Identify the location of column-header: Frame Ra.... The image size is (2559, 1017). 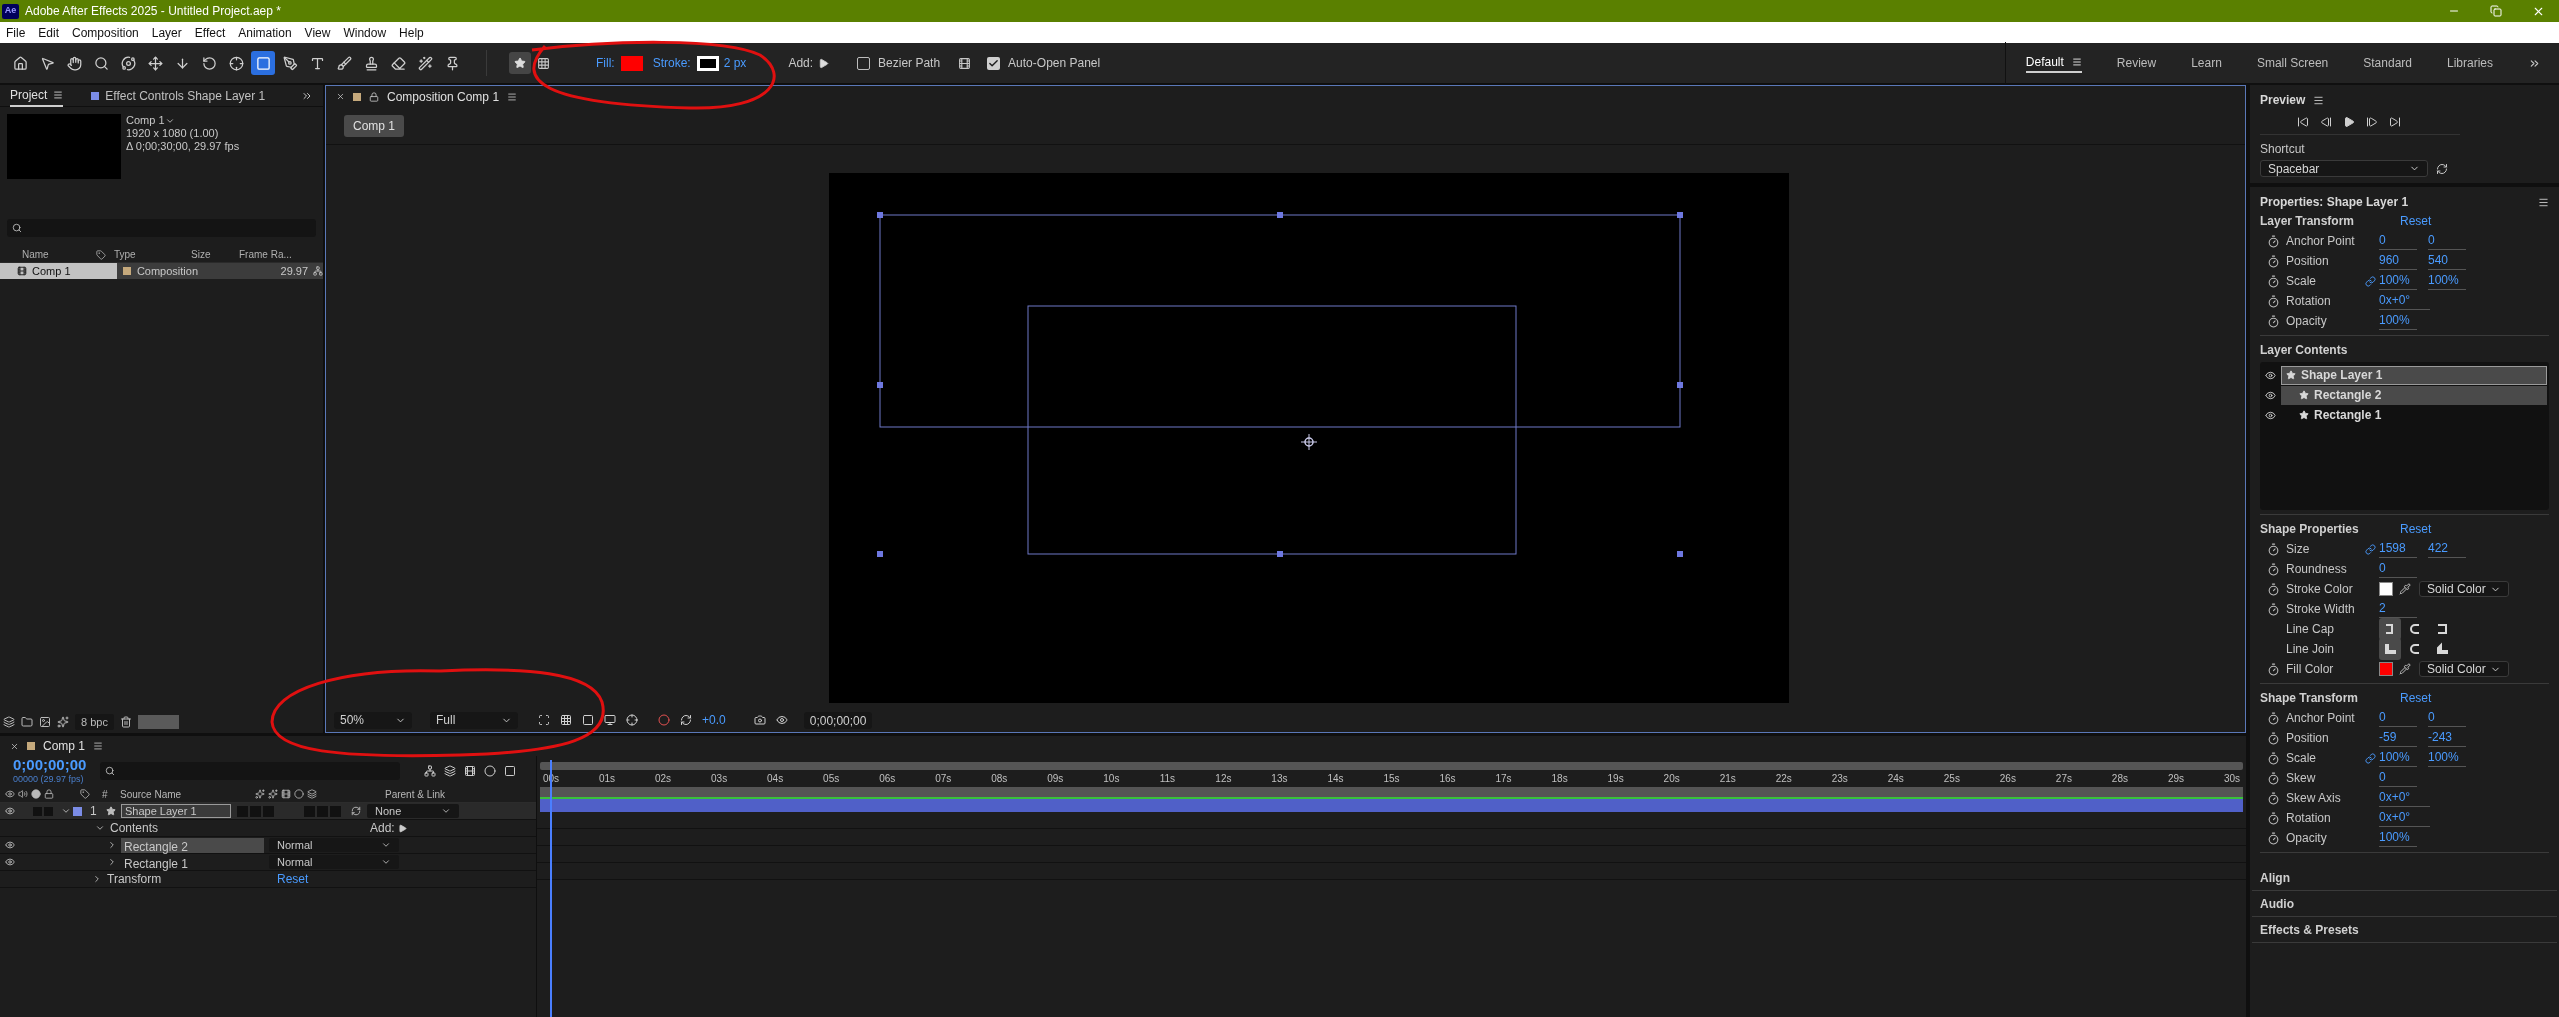
(265, 254).